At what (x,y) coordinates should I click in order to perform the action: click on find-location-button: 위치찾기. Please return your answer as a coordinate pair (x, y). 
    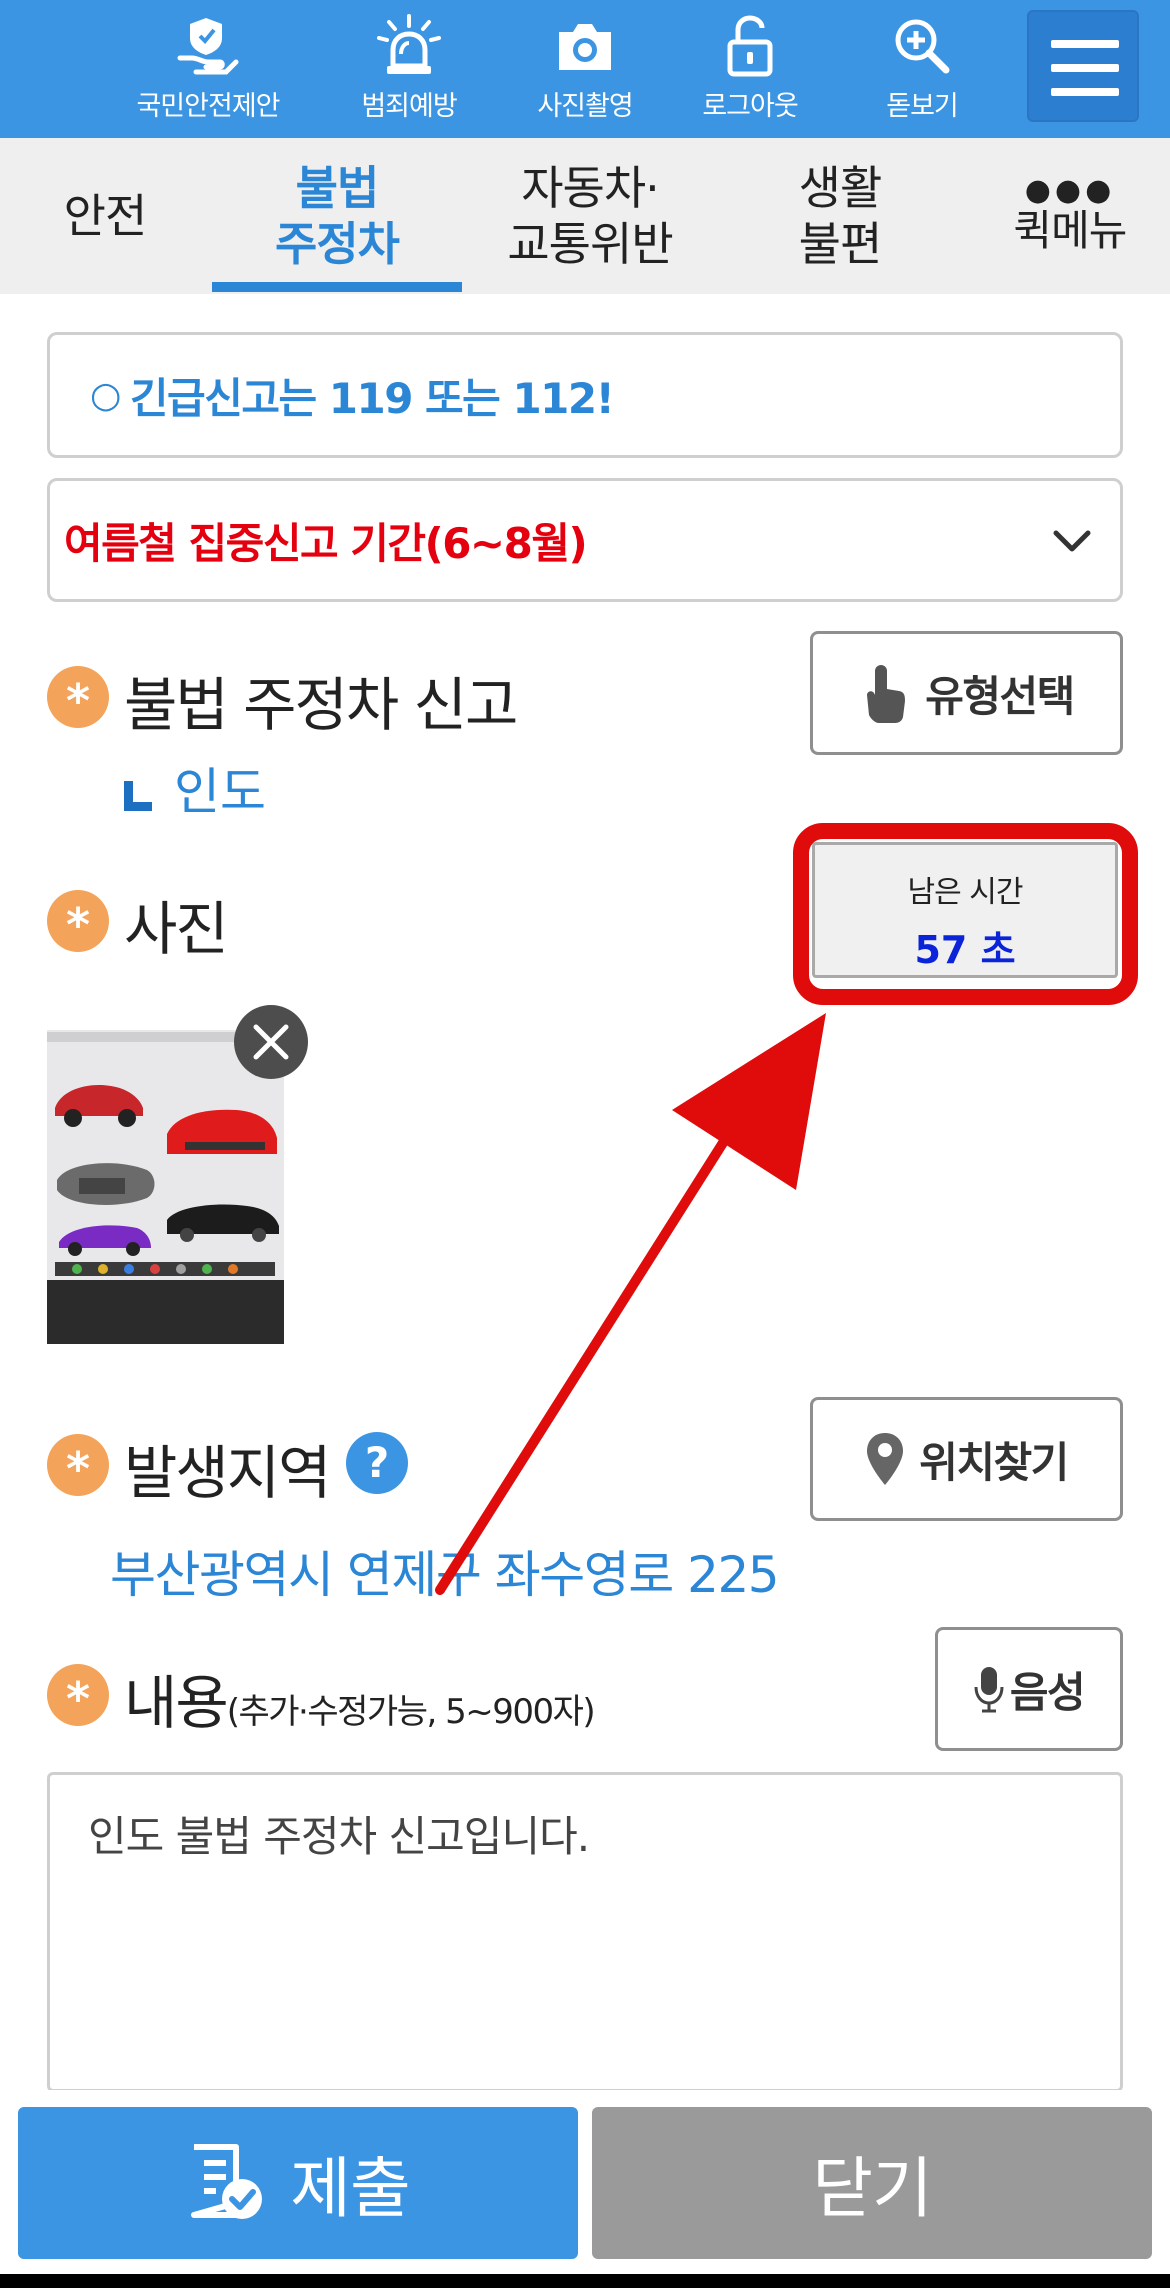
    Looking at the image, I should click on (966, 1459).